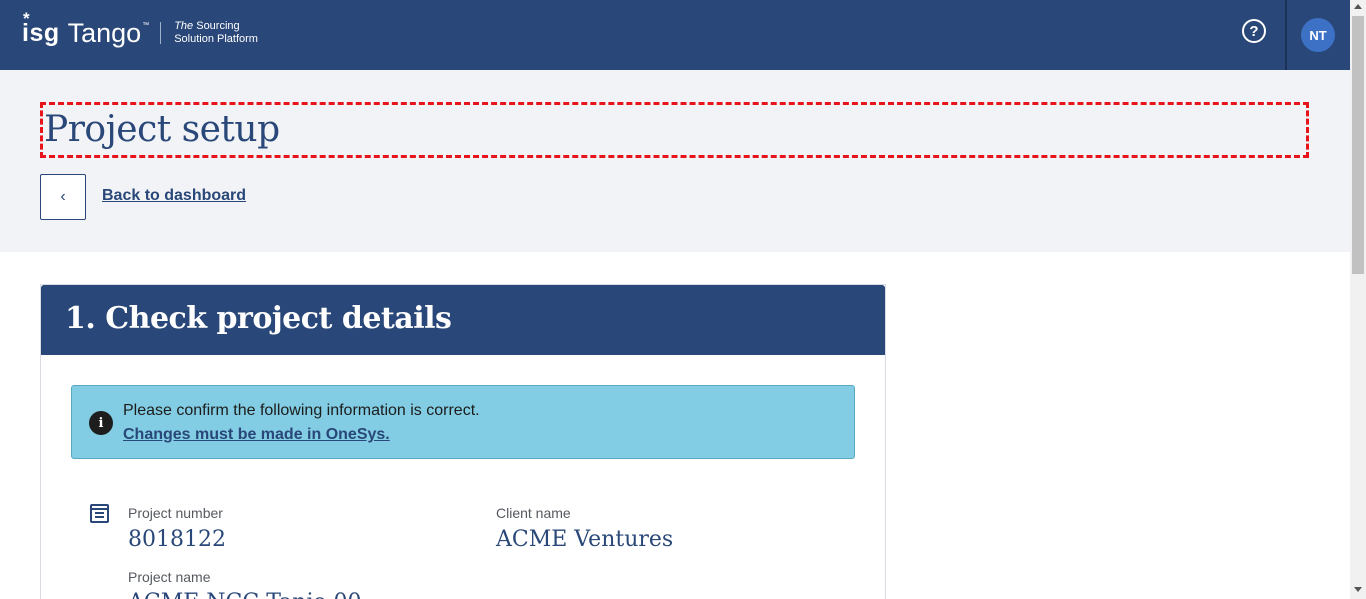 This screenshot has height=599, width=1366. What do you see at coordinates (1358, 145) in the screenshot?
I see `scrollbar-thumb` at bounding box center [1358, 145].